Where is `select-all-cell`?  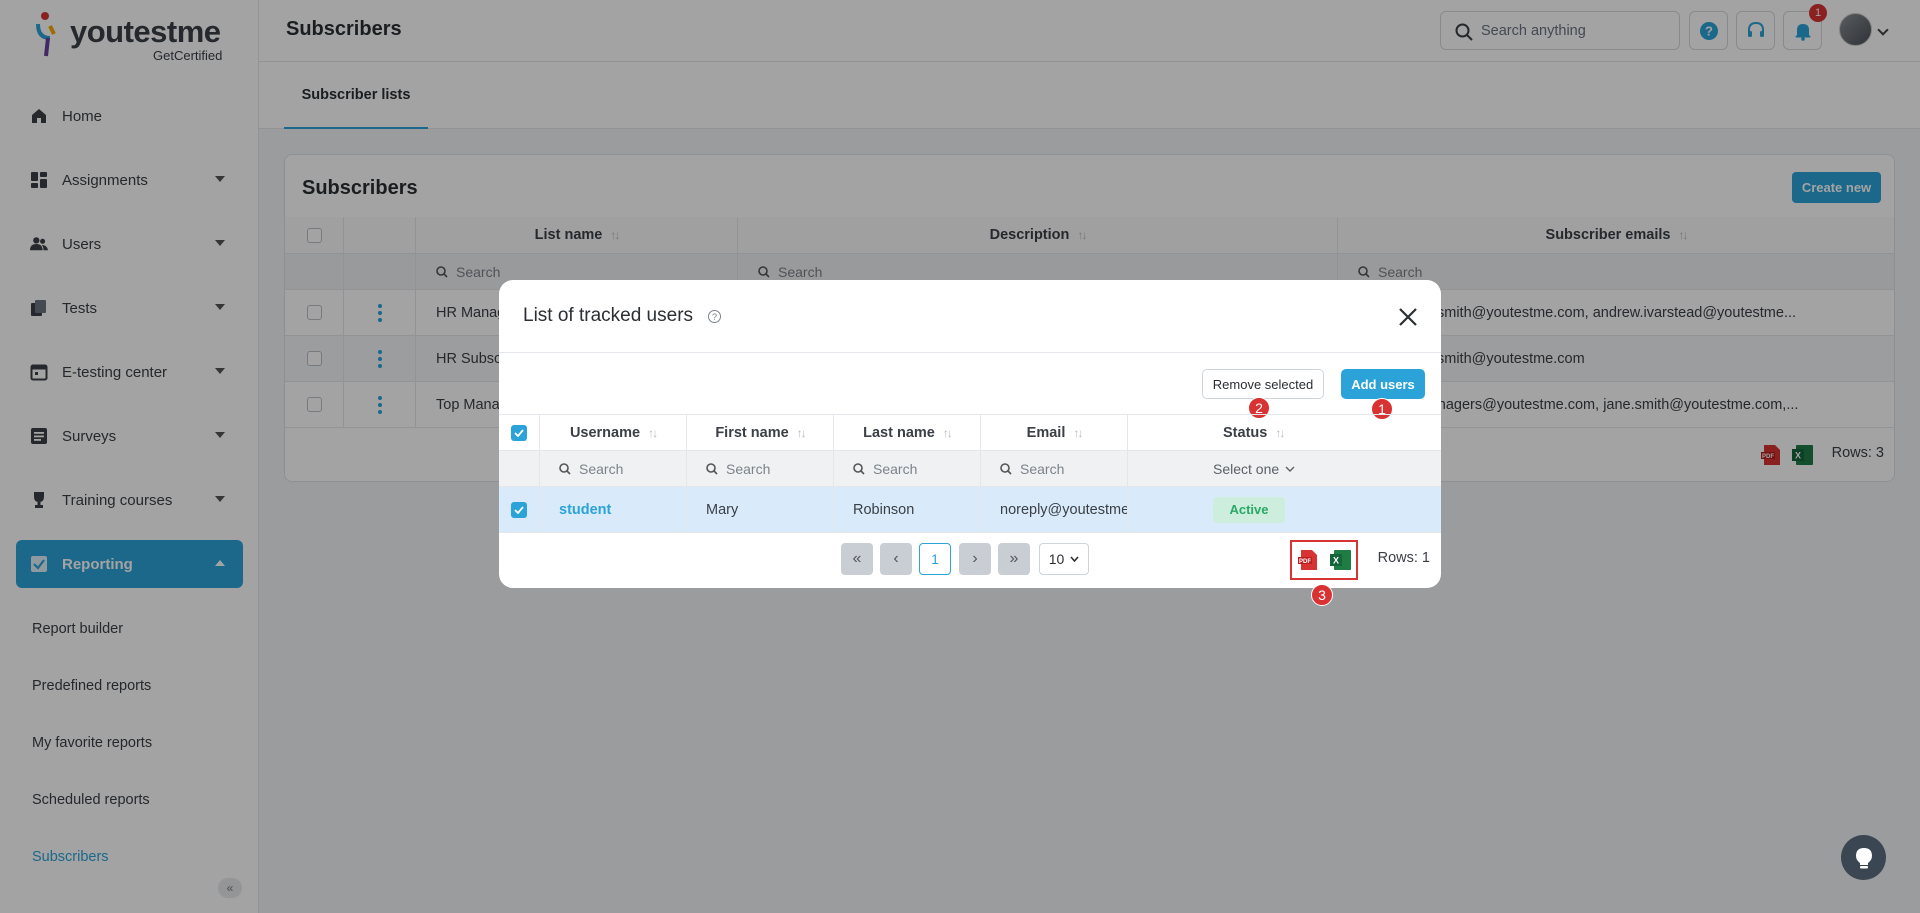 select-all-cell is located at coordinates (519, 432).